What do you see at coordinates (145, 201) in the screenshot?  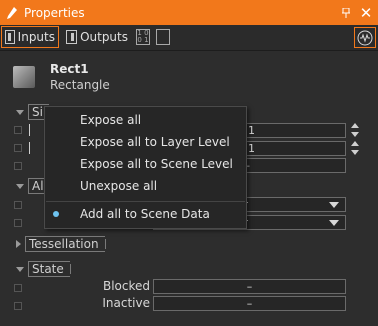 I see `menu-separator` at bounding box center [145, 201].